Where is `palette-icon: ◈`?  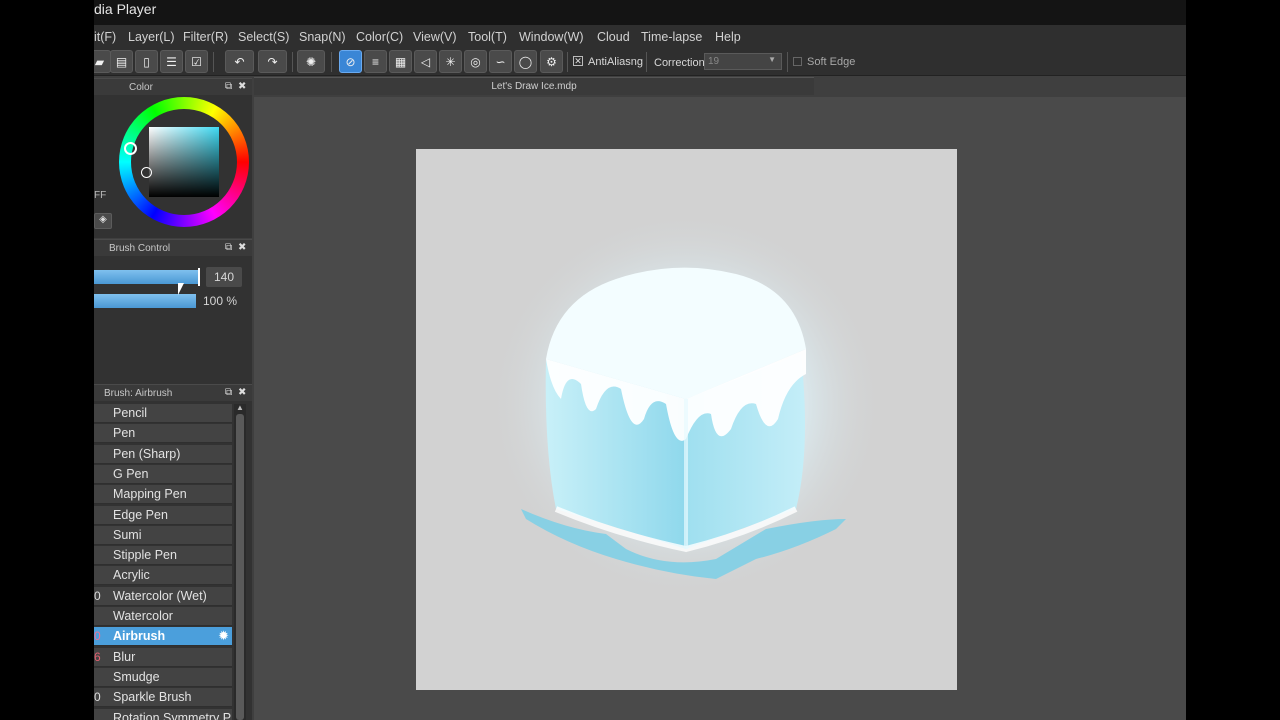
palette-icon: ◈ is located at coordinates (103, 221).